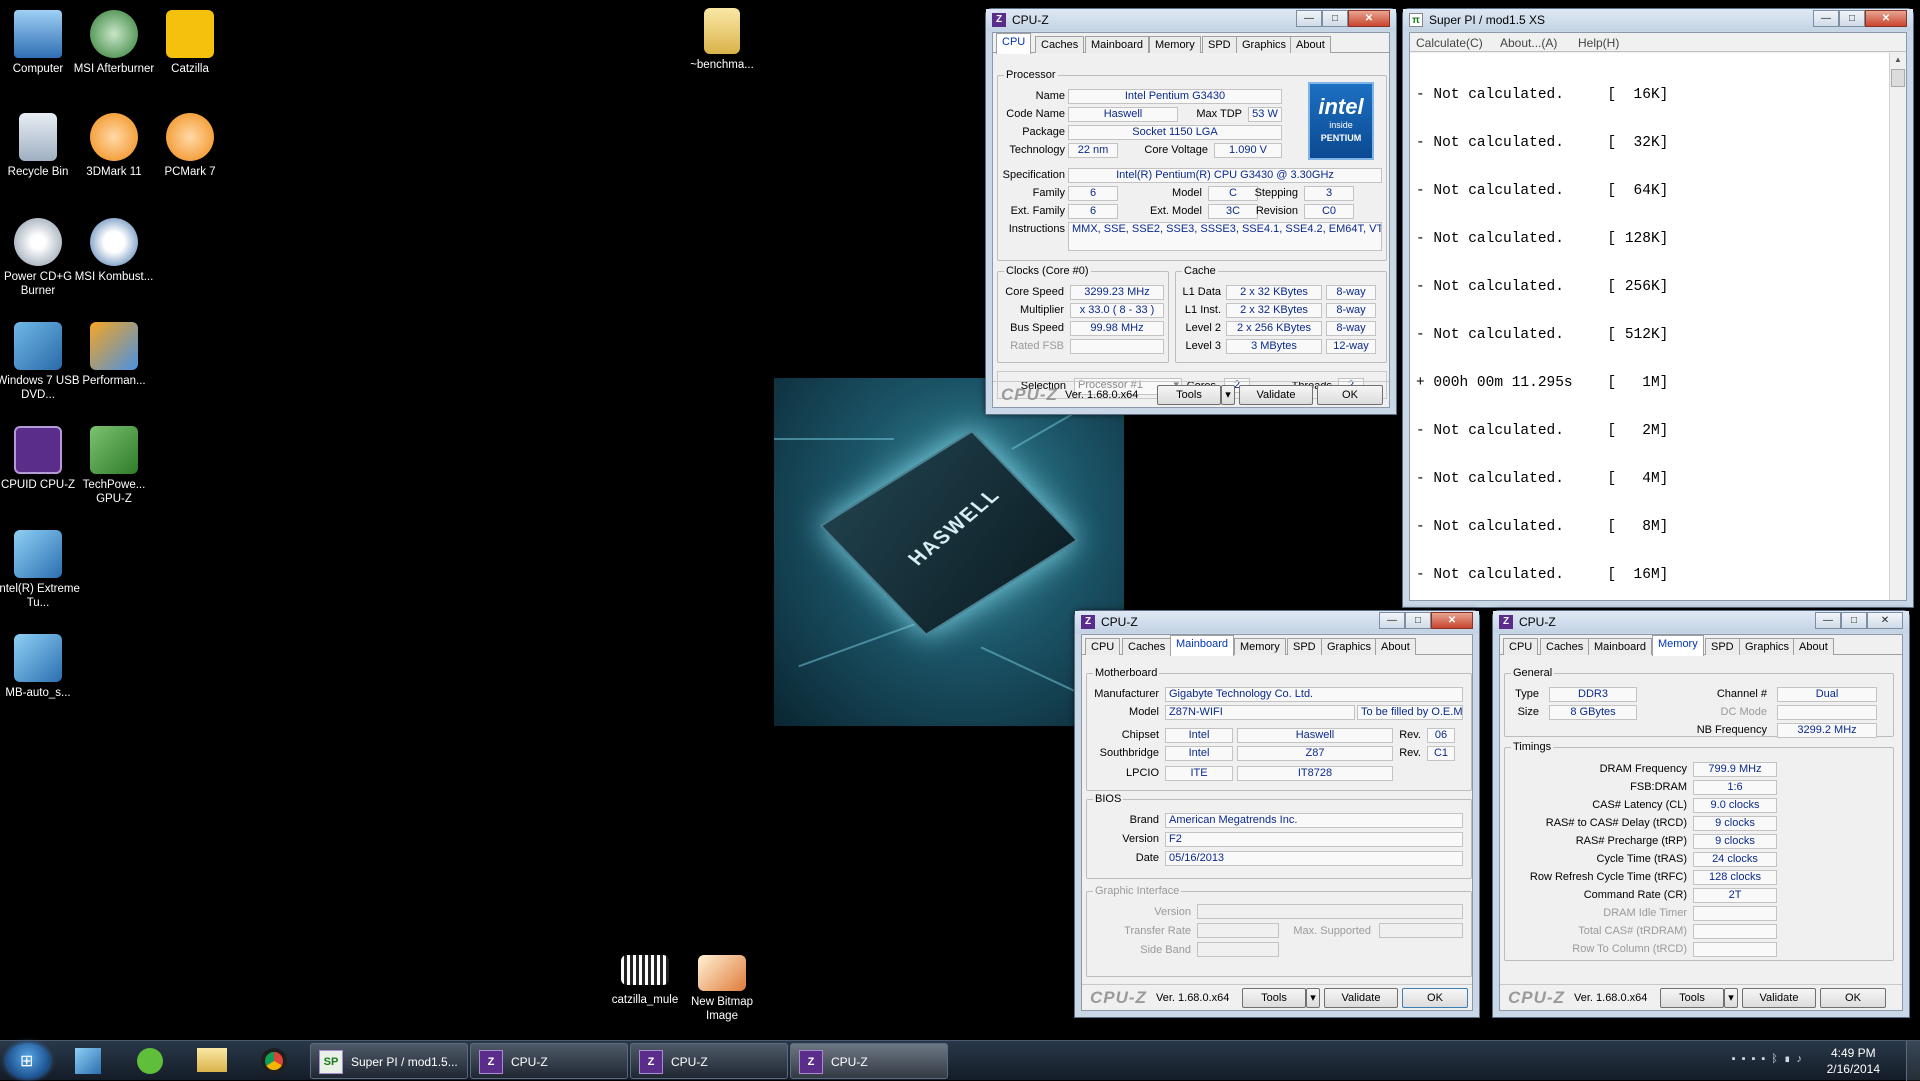 This screenshot has width=1920, height=1081. I want to click on result-line: - Not calculated. [ 64K], so click(1542, 191).